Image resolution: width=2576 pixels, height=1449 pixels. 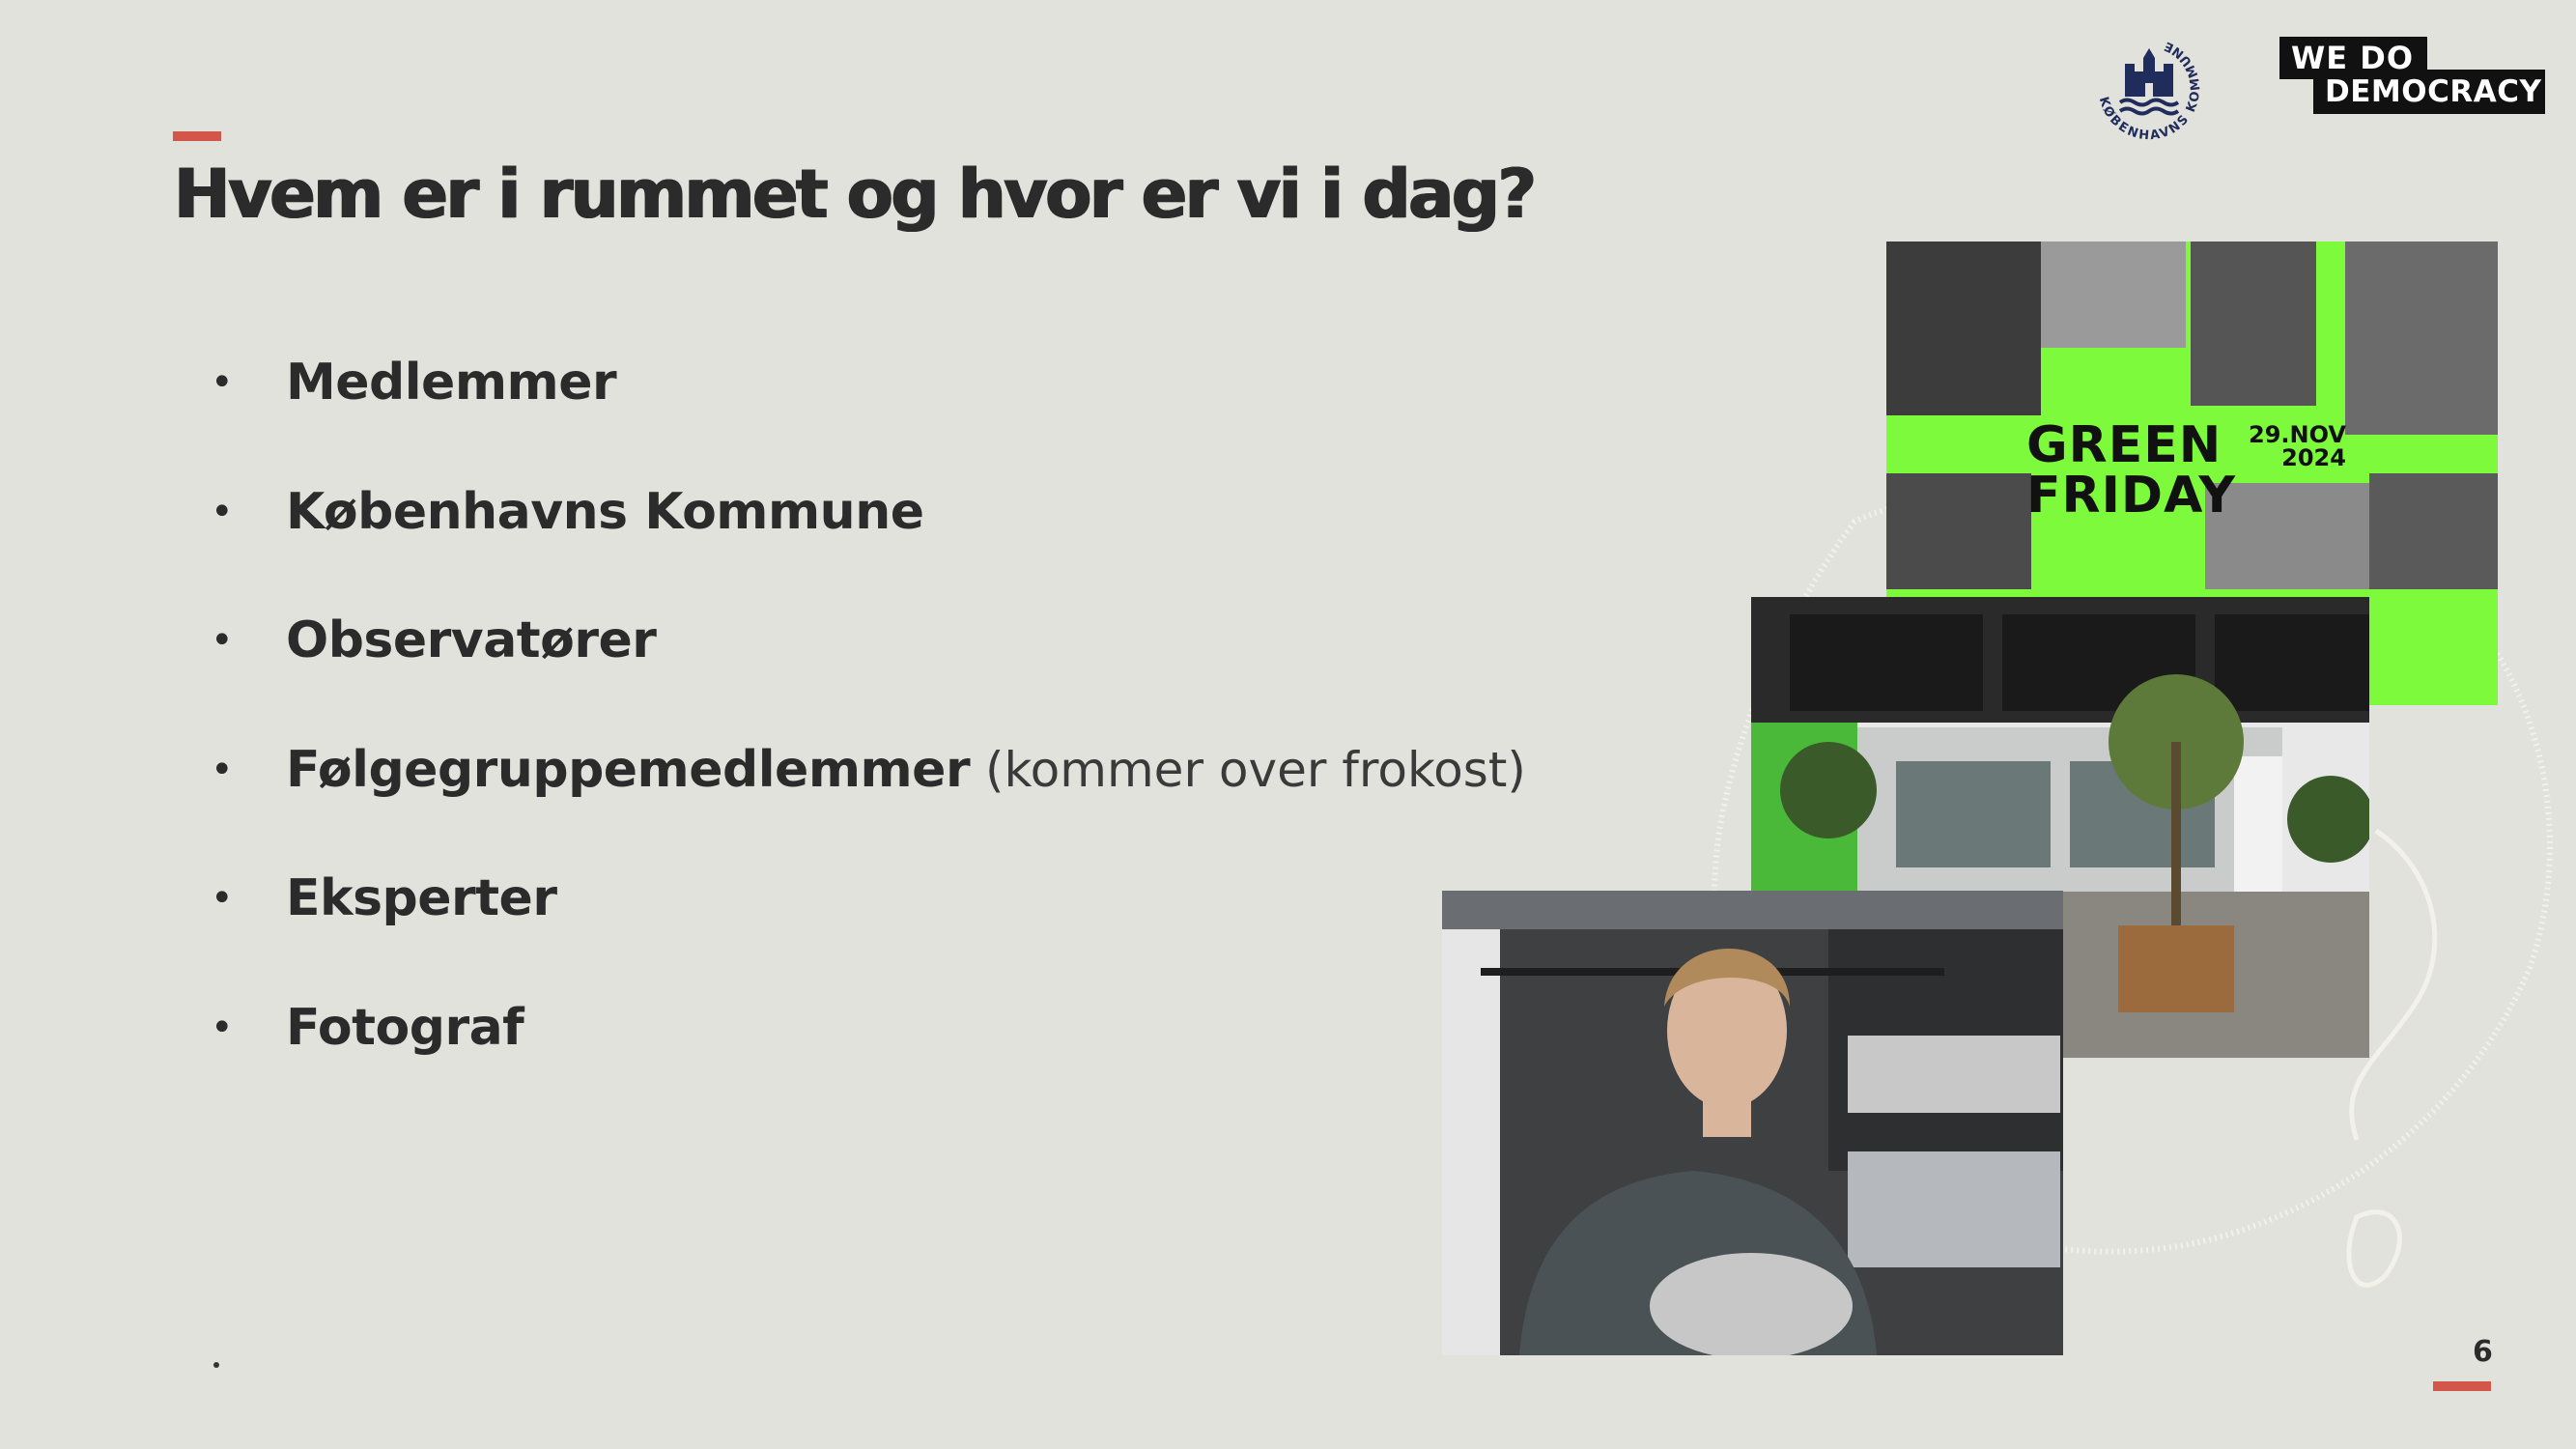 I want to click on person-holding-clothes-photo, so click(x=1752, y=1123).